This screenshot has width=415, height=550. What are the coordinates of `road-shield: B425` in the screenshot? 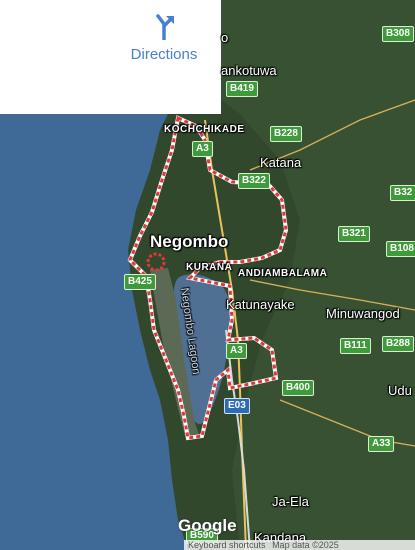 It's located at (140, 282).